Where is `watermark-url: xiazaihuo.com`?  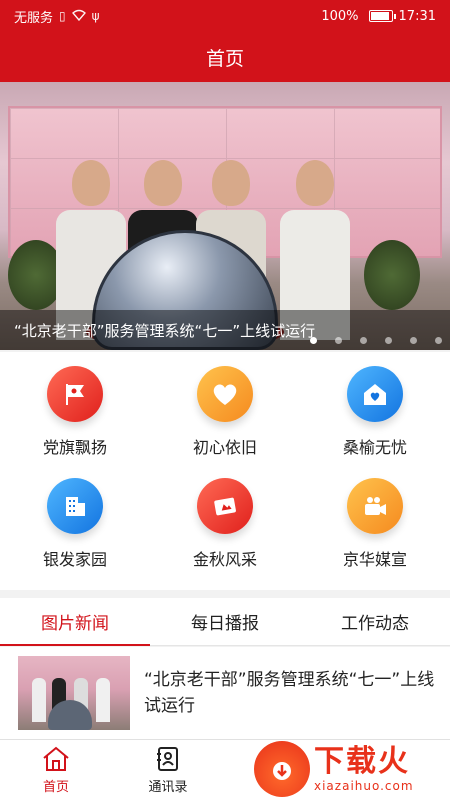 watermark-url: xiazaihuo.com is located at coordinates (364, 786).